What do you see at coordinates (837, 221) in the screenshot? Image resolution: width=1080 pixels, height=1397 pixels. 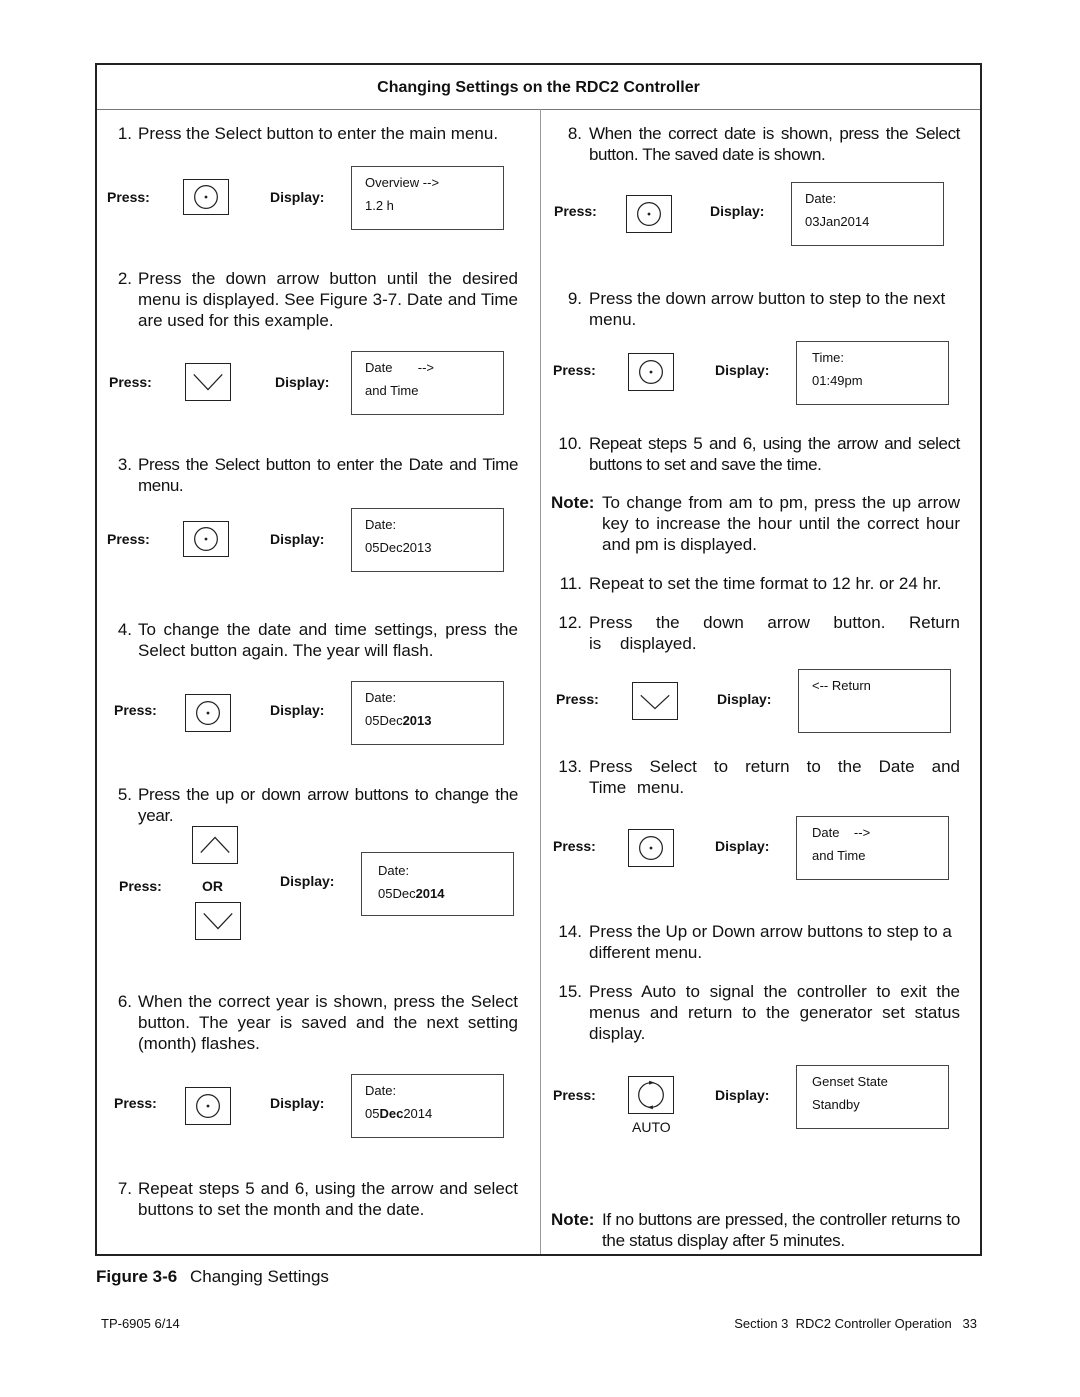 I see `display-line-2: 03Jan2014` at bounding box center [837, 221].